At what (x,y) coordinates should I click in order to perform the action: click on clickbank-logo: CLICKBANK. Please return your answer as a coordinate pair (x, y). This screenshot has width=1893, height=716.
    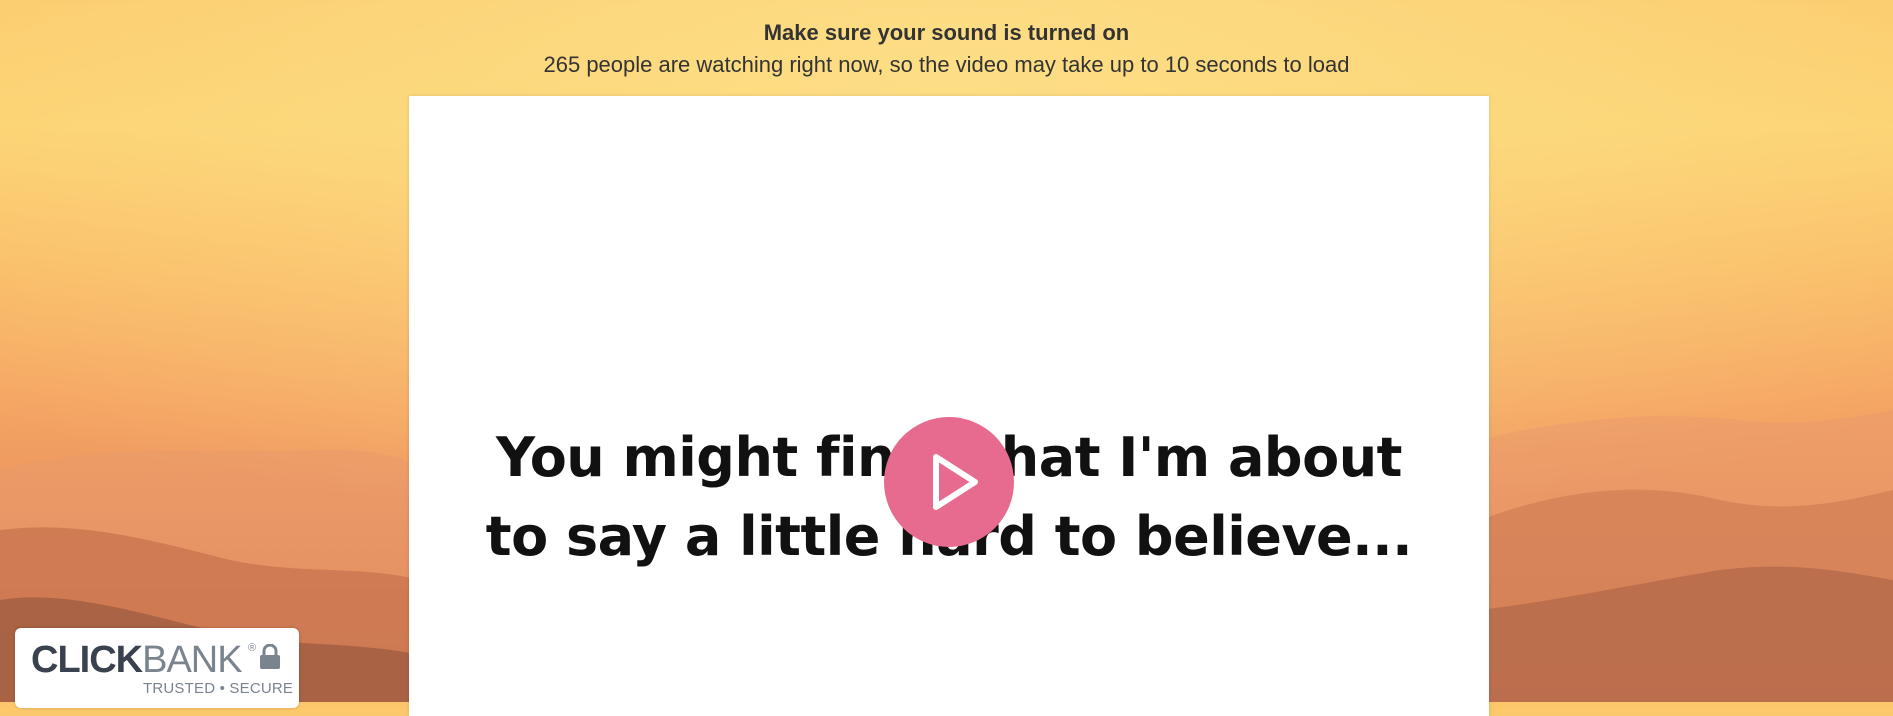
    Looking at the image, I should click on (137, 660).